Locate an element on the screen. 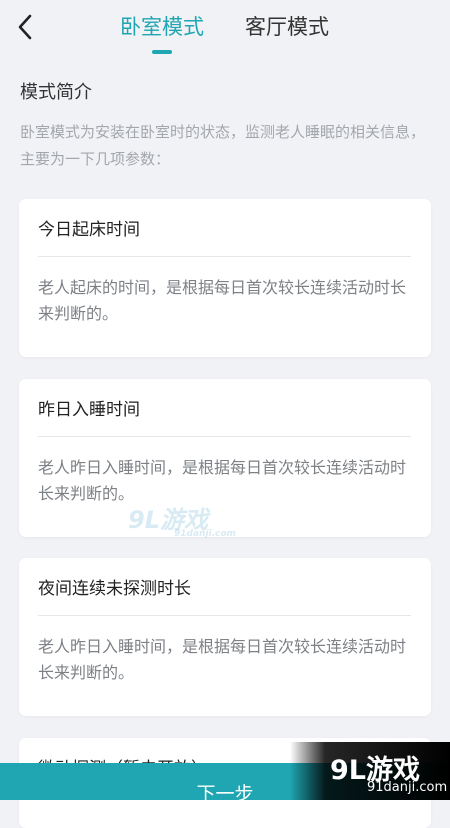 The width and height of the screenshot is (450, 828). next-step-label: 下一步 is located at coordinates (225, 794).